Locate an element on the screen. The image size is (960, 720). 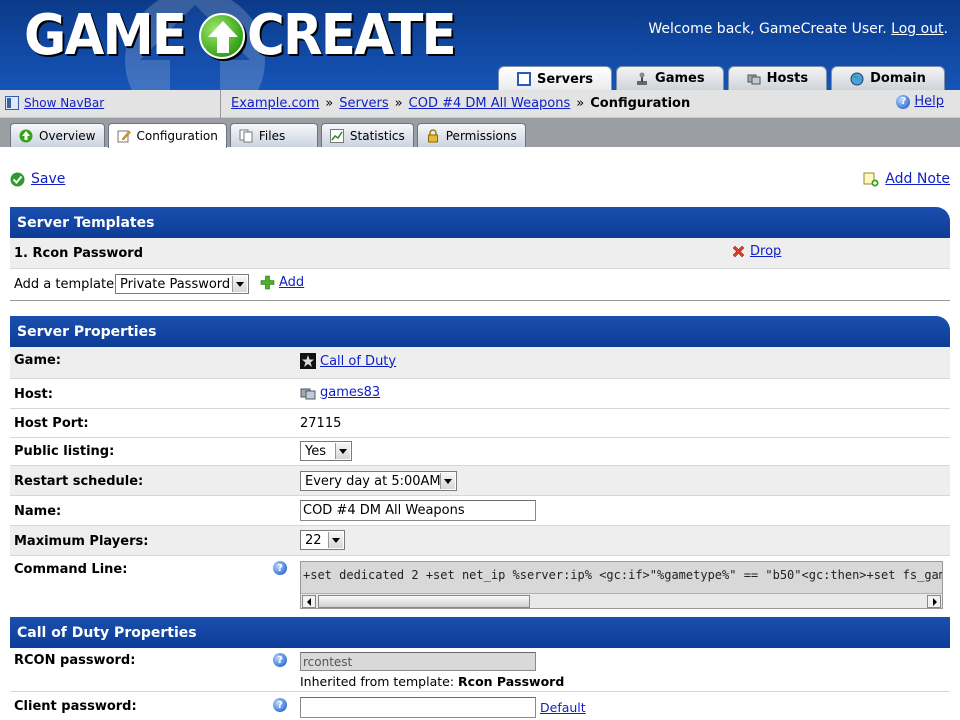
scroll-right-button is located at coordinates (934, 601).